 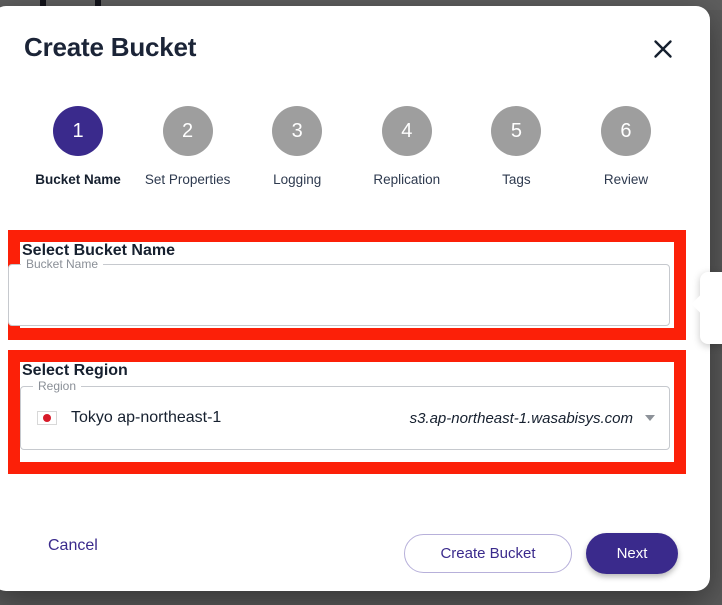 What do you see at coordinates (78, 179) in the screenshot?
I see `step-label: Bucket Name` at bounding box center [78, 179].